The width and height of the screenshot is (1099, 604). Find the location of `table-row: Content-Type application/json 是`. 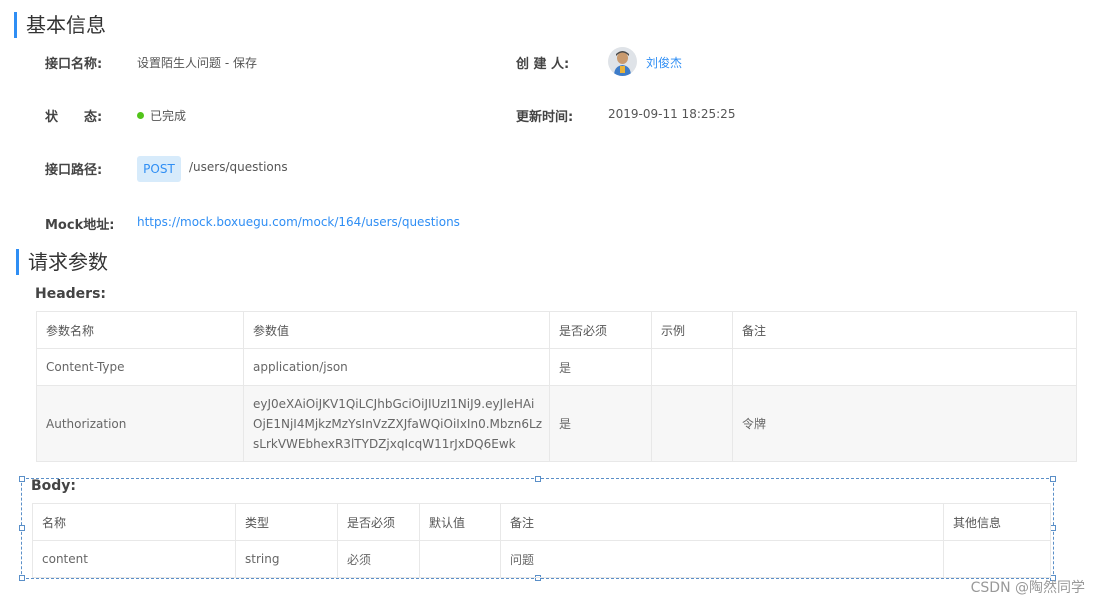

table-row: Content-Type application/json 是 is located at coordinates (556, 367).